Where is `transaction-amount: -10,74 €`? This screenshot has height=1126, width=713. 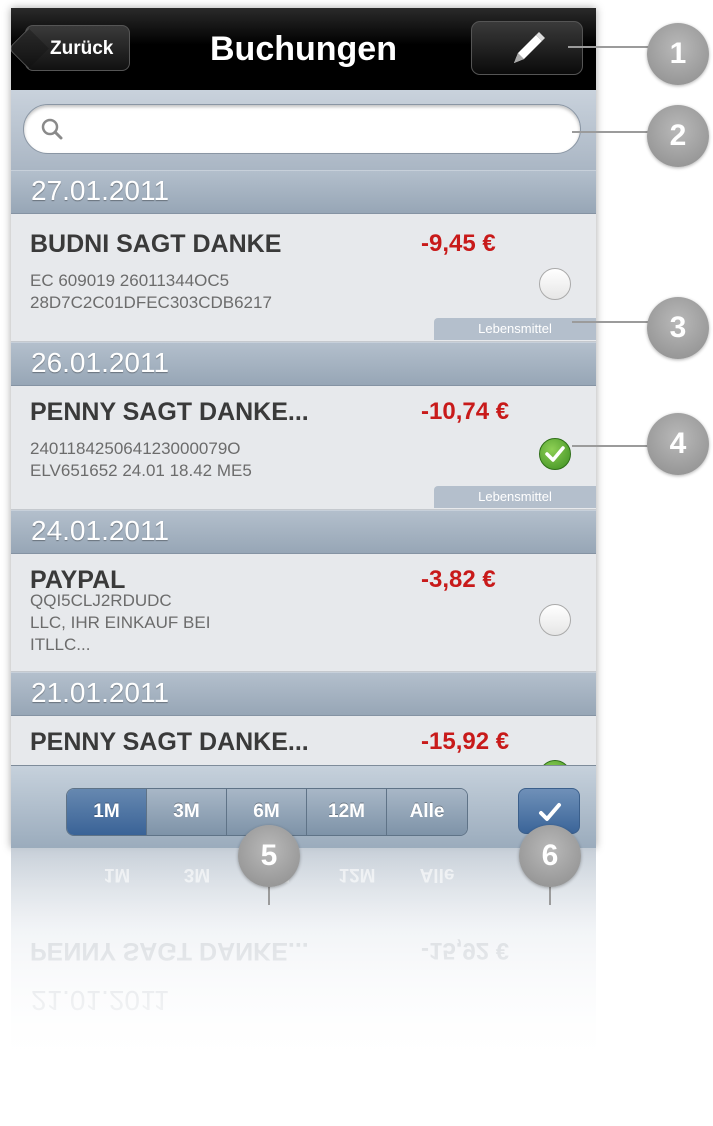 transaction-amount: -10,74 € is located at coordinates (465, 411).